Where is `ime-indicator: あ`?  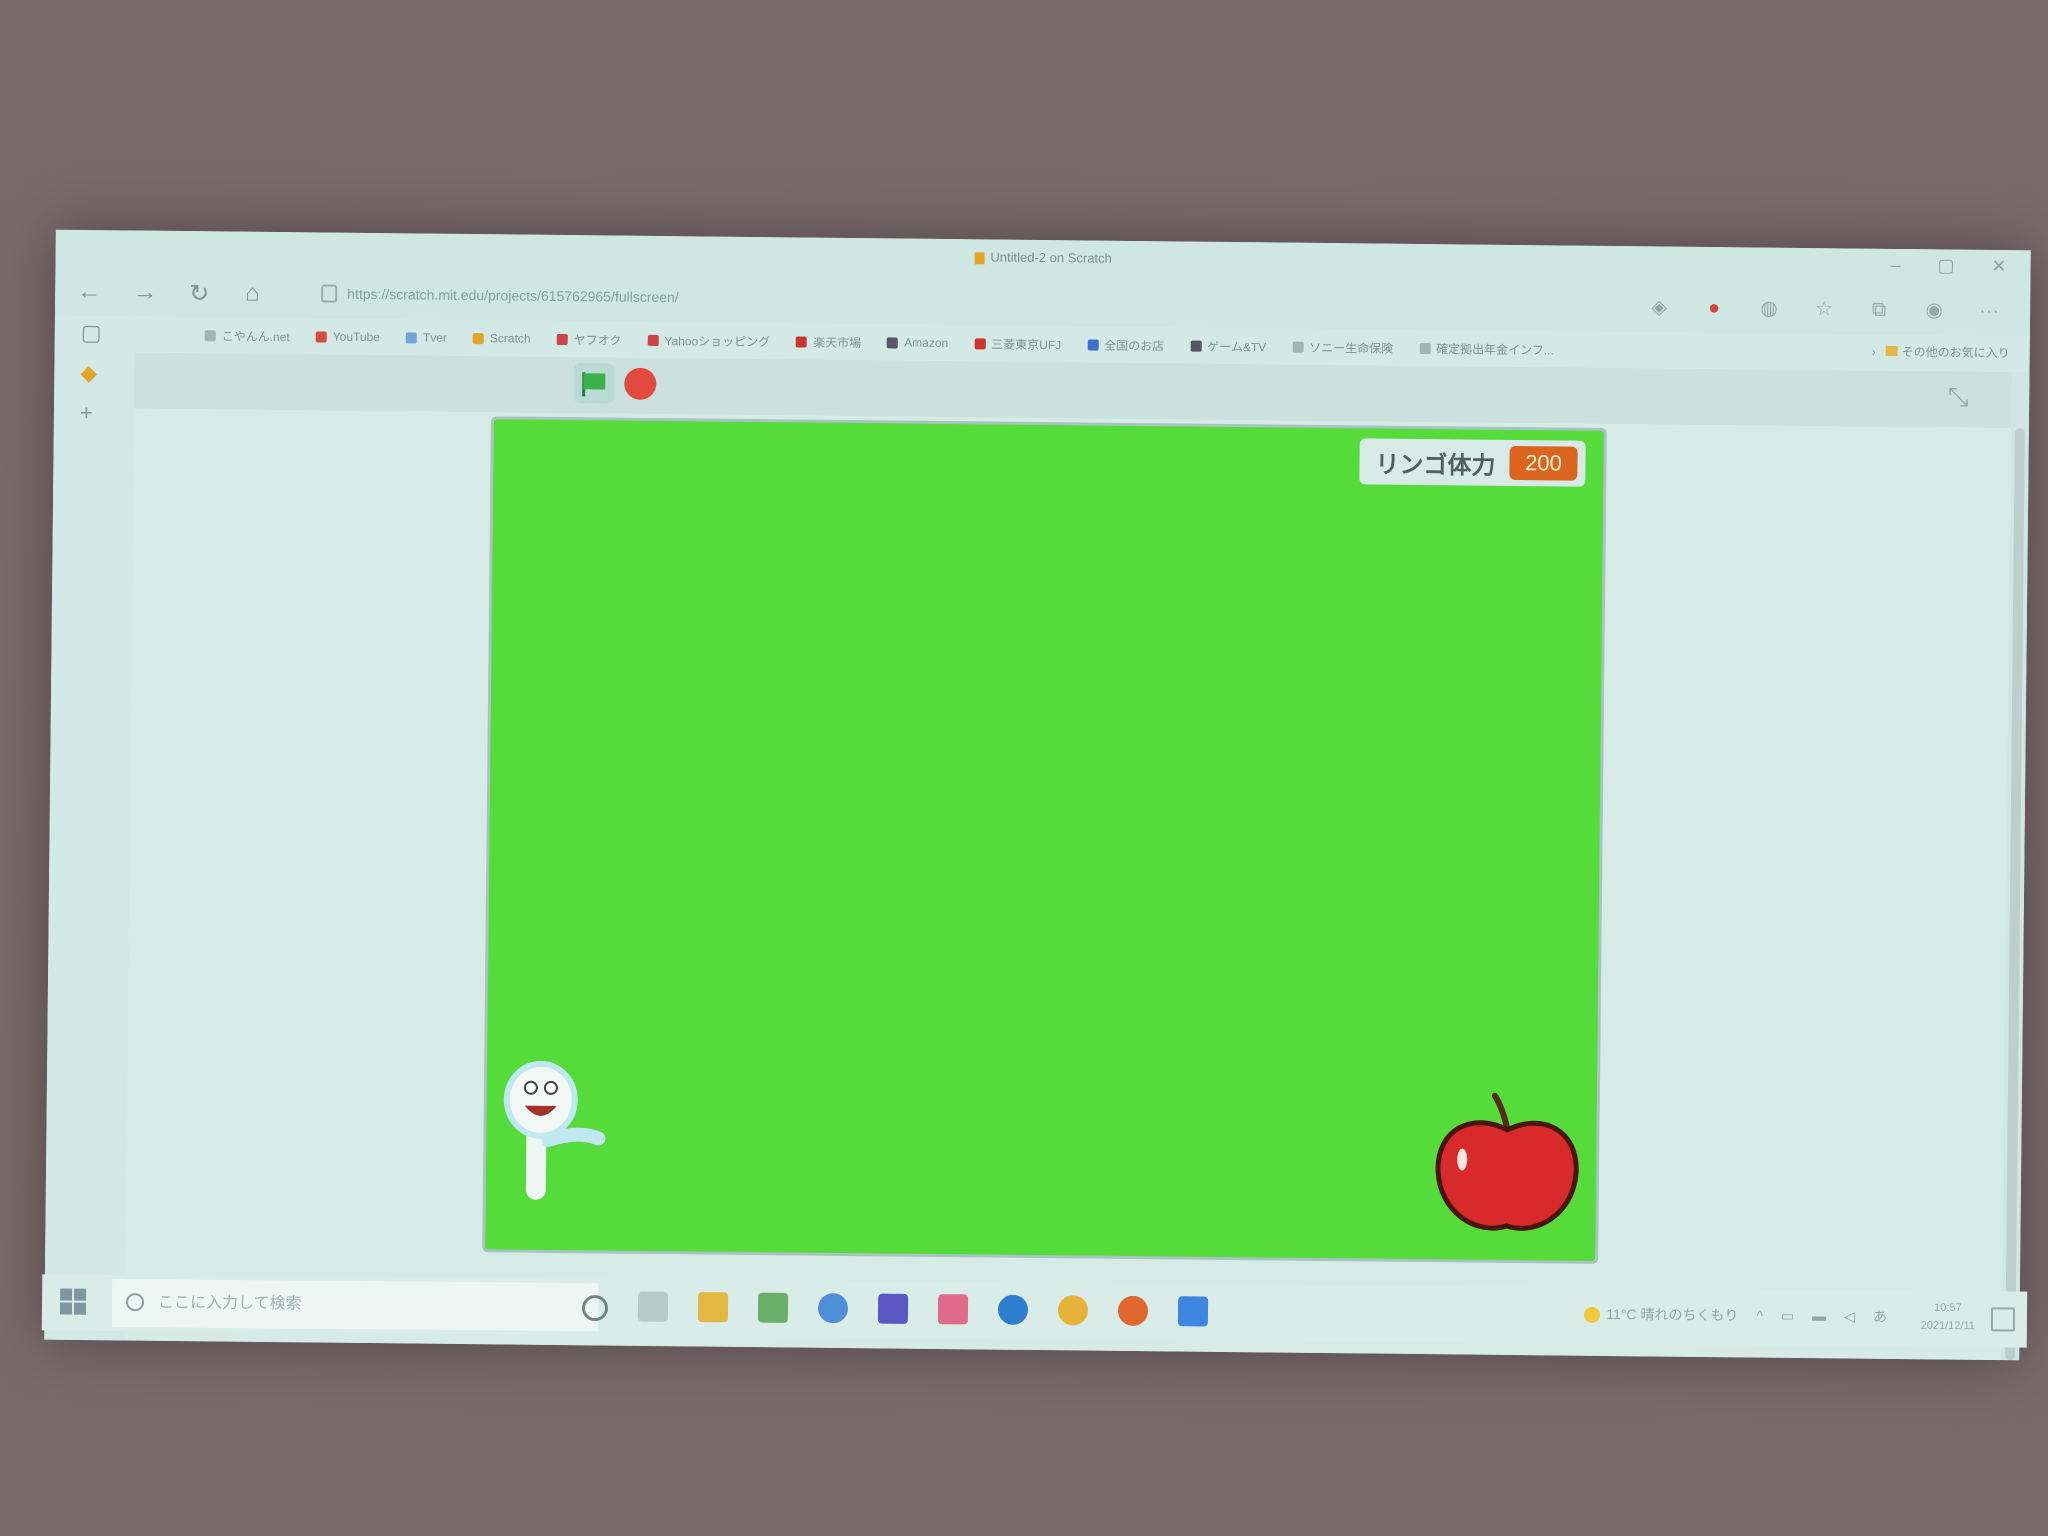 ime-indicator: あ is located at coordinates (1880, 1316).